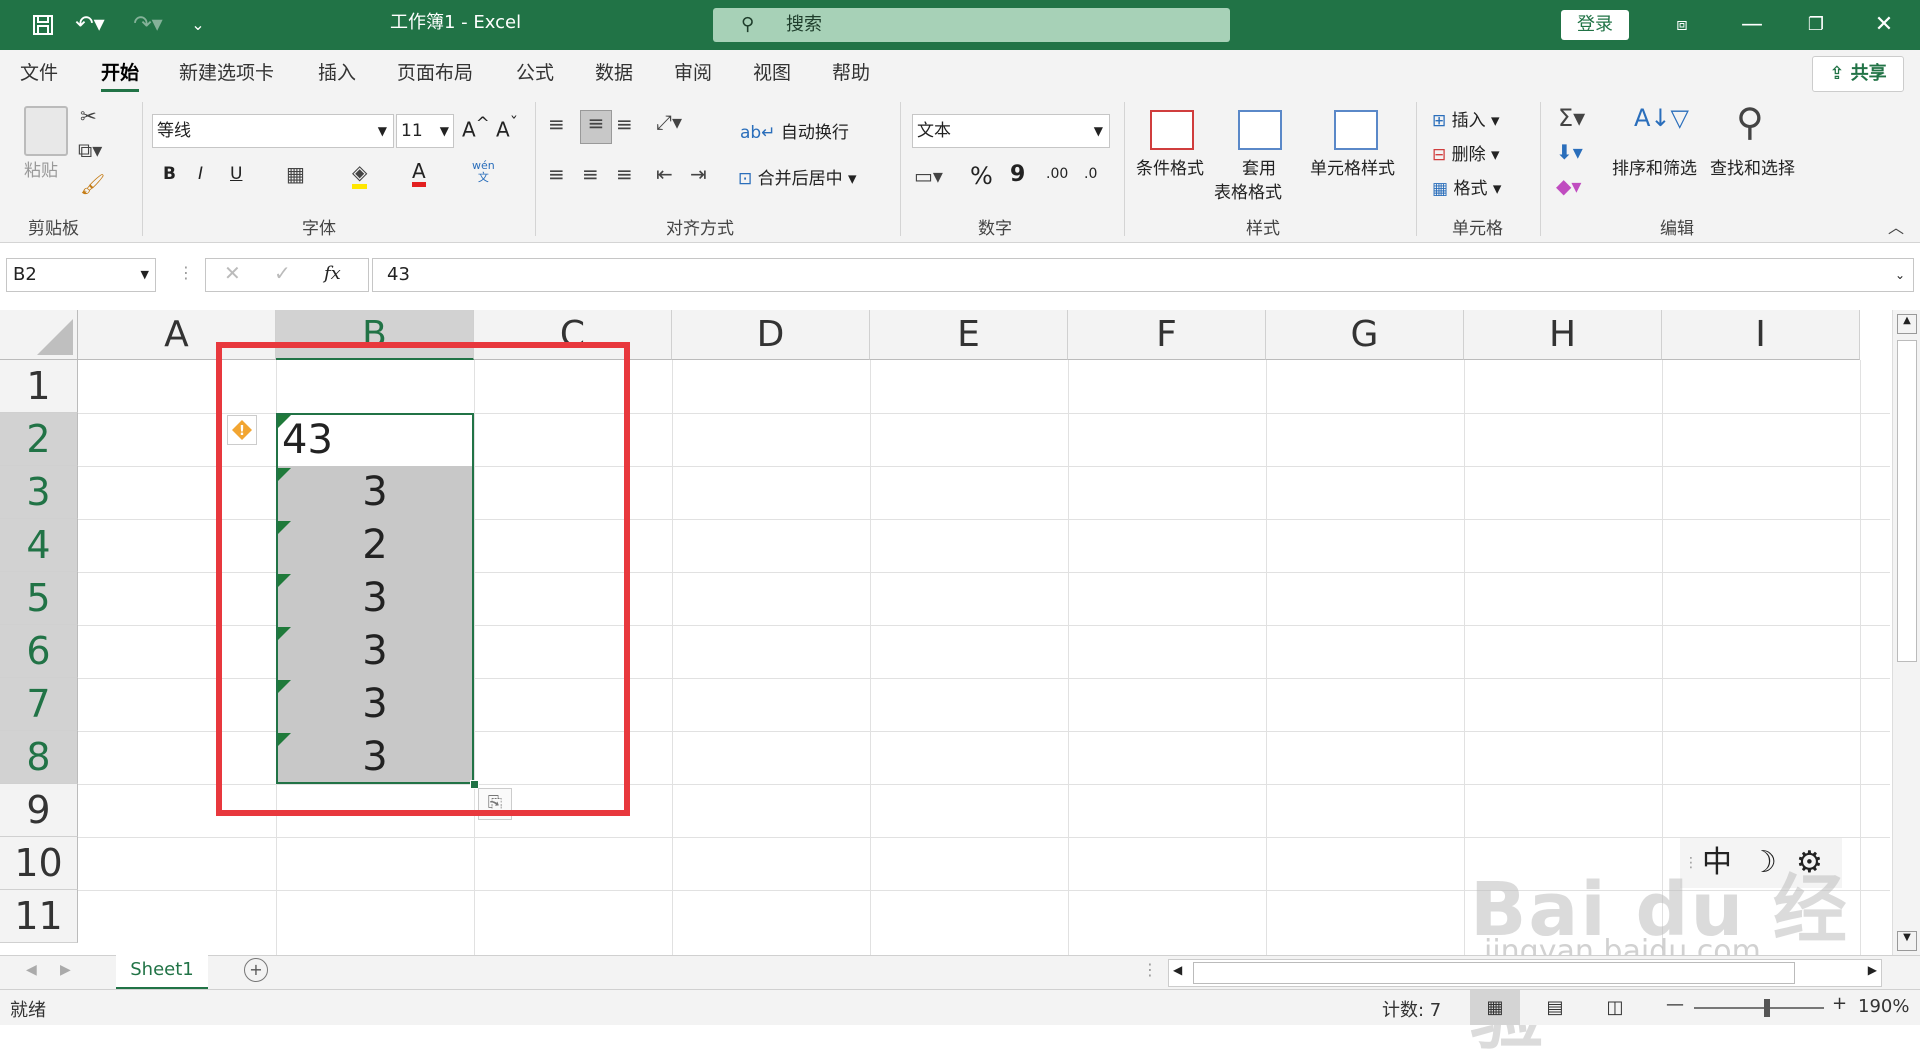 This screenshot has height=1064, width=1920. What do you see at coordinates (664, 174) in the screenshot?
I see `decrease-indent-icon: ⇤` at bounding box center [664, 174].